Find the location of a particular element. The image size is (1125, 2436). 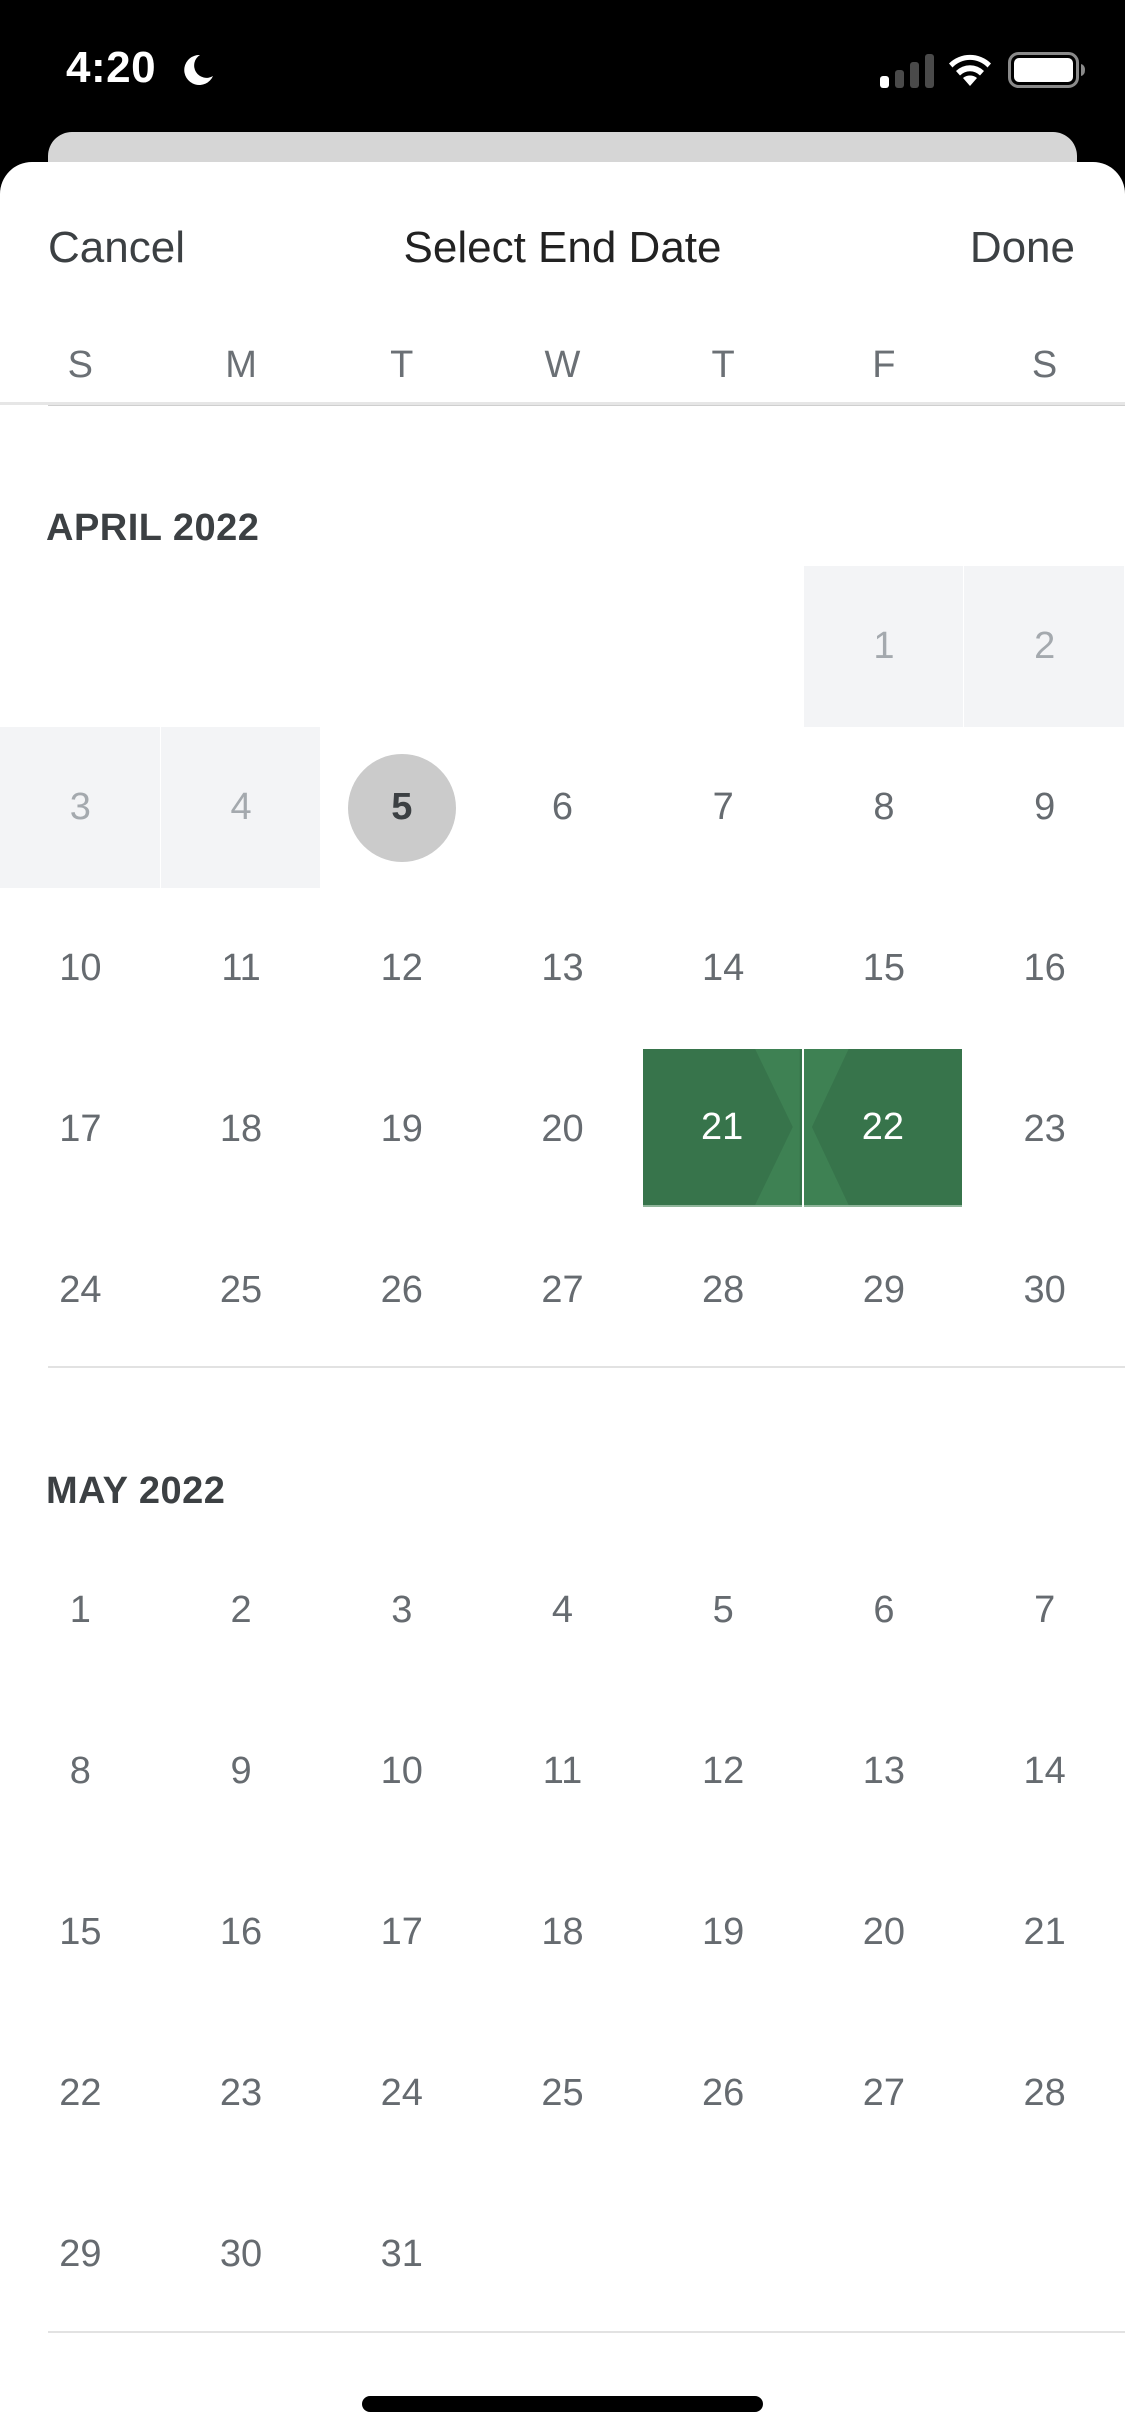

weekday-label: W is located at coordinates (562, 365).